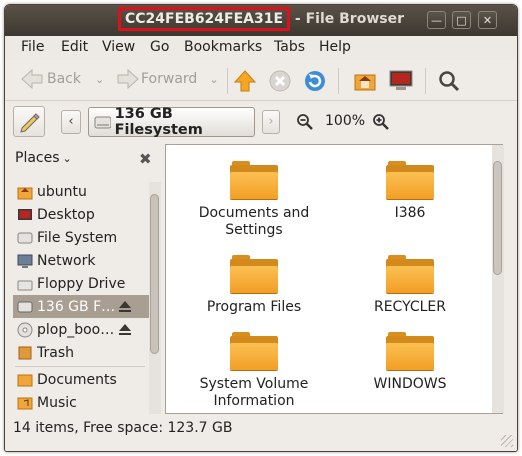  I want to click on network-icon, so click(25, 261).